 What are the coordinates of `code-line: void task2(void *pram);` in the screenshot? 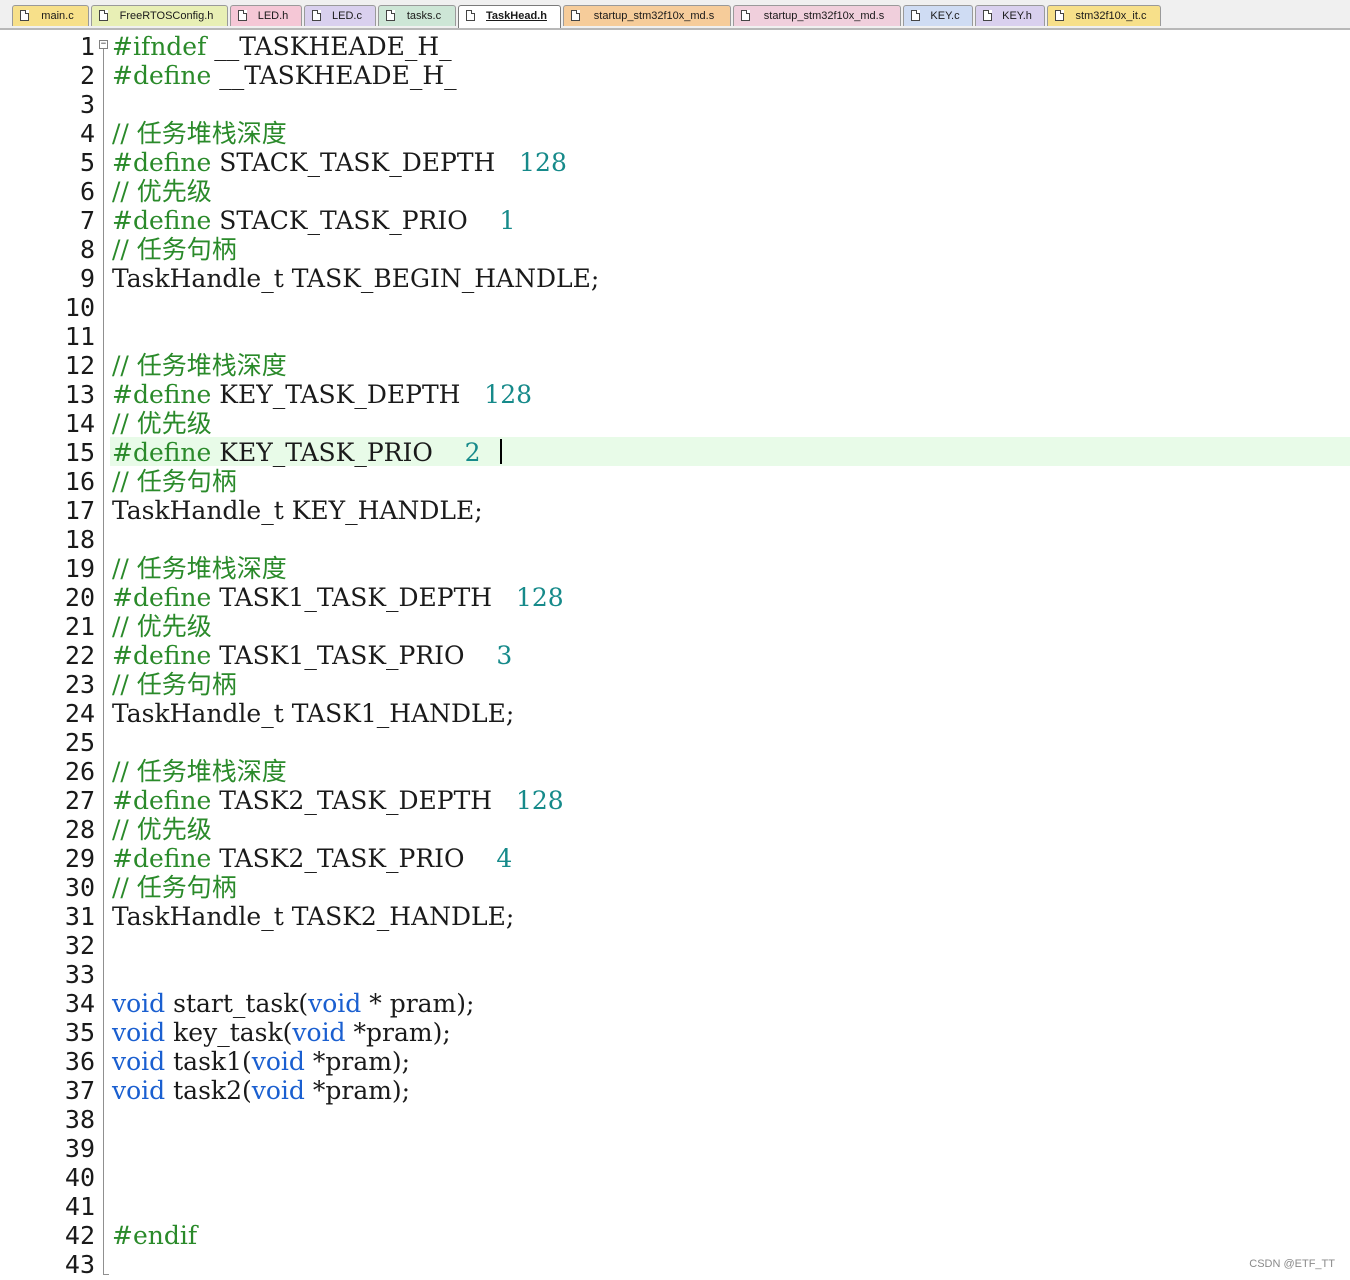 It's located at (261, 1090).